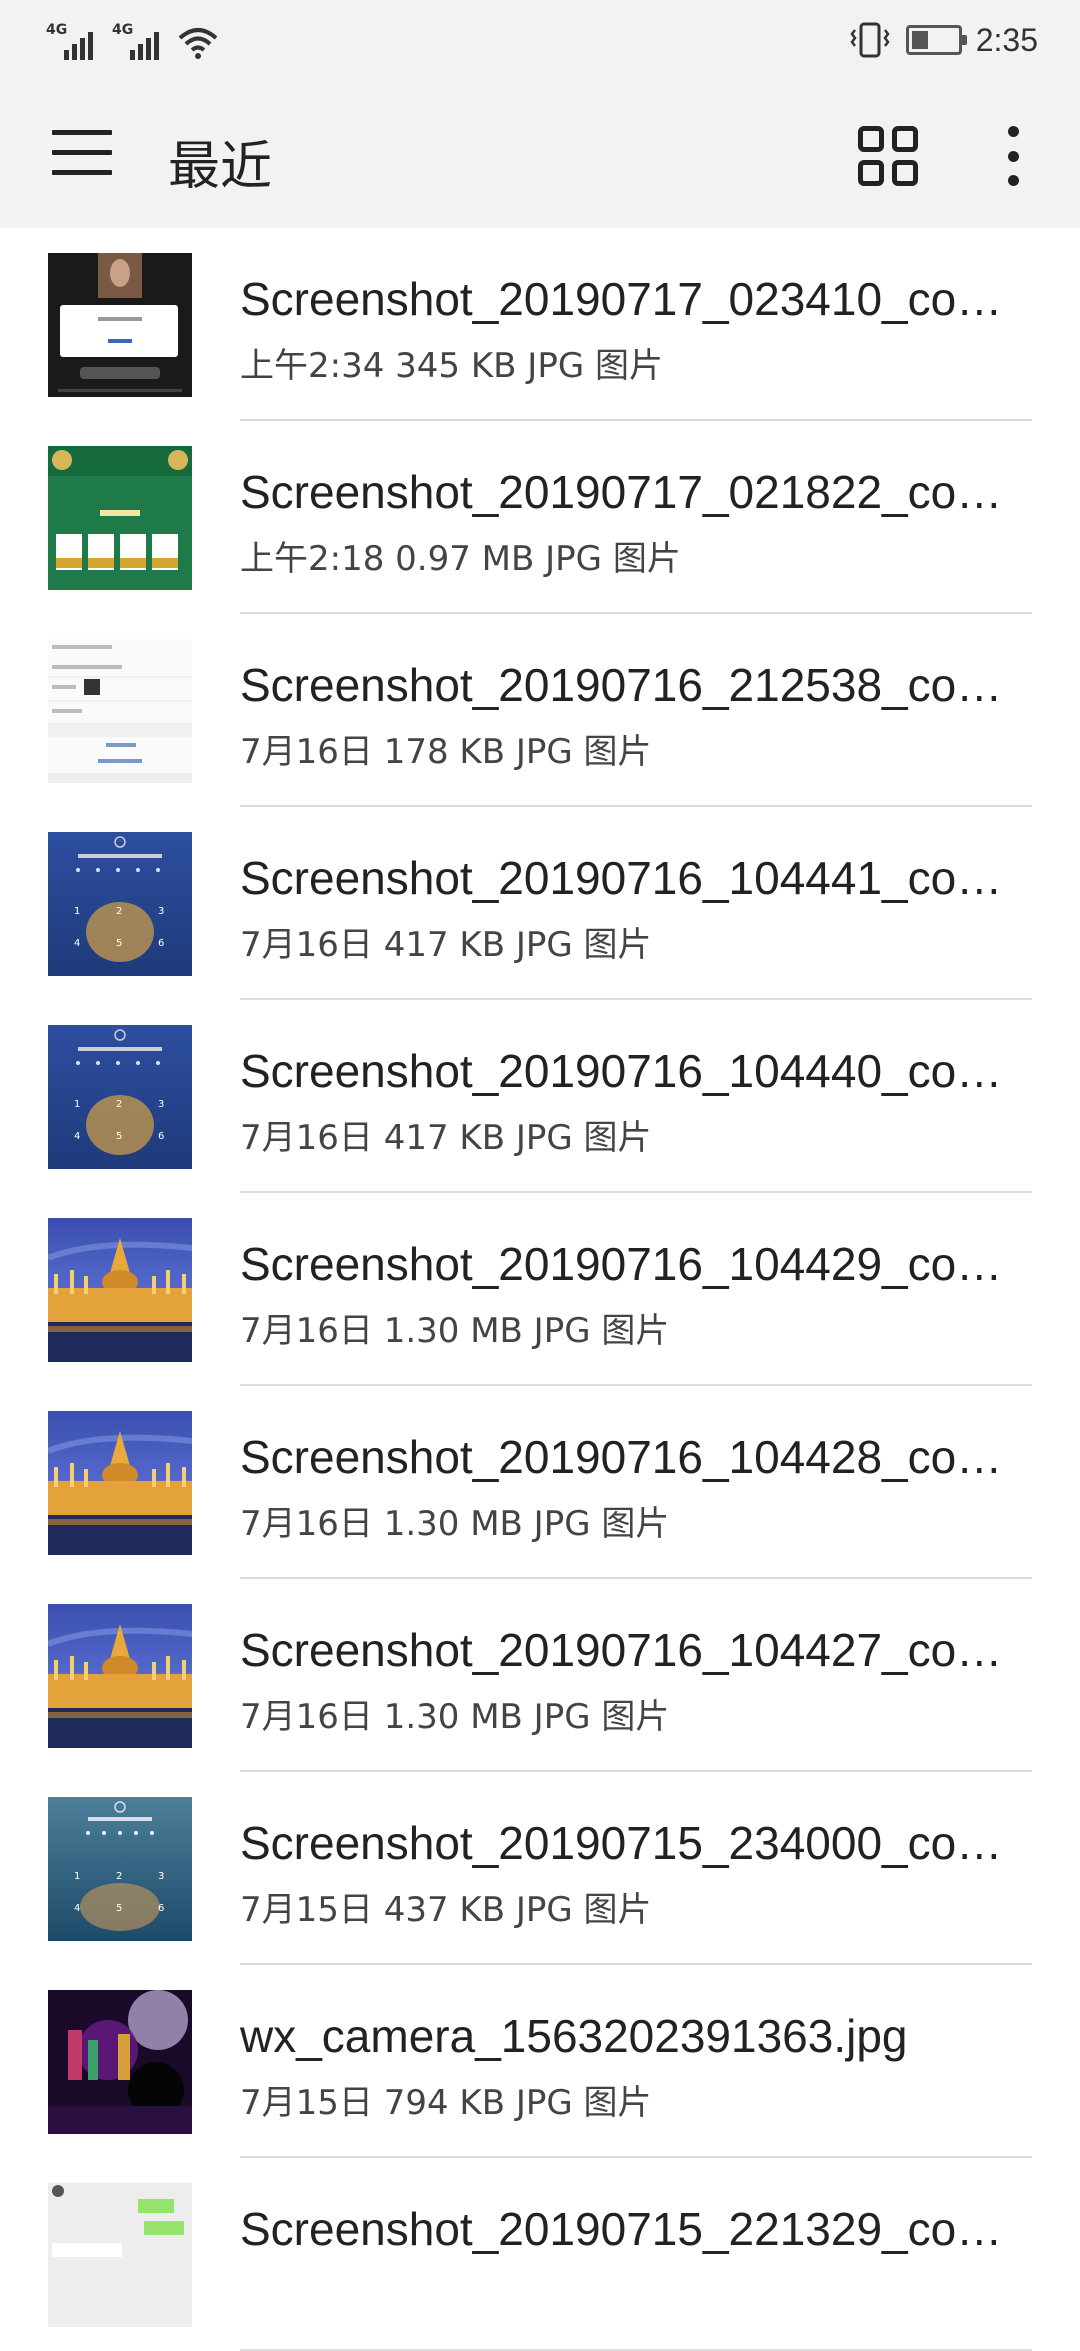  I want to click on hamburger-menu-icon, so click(82, 156).